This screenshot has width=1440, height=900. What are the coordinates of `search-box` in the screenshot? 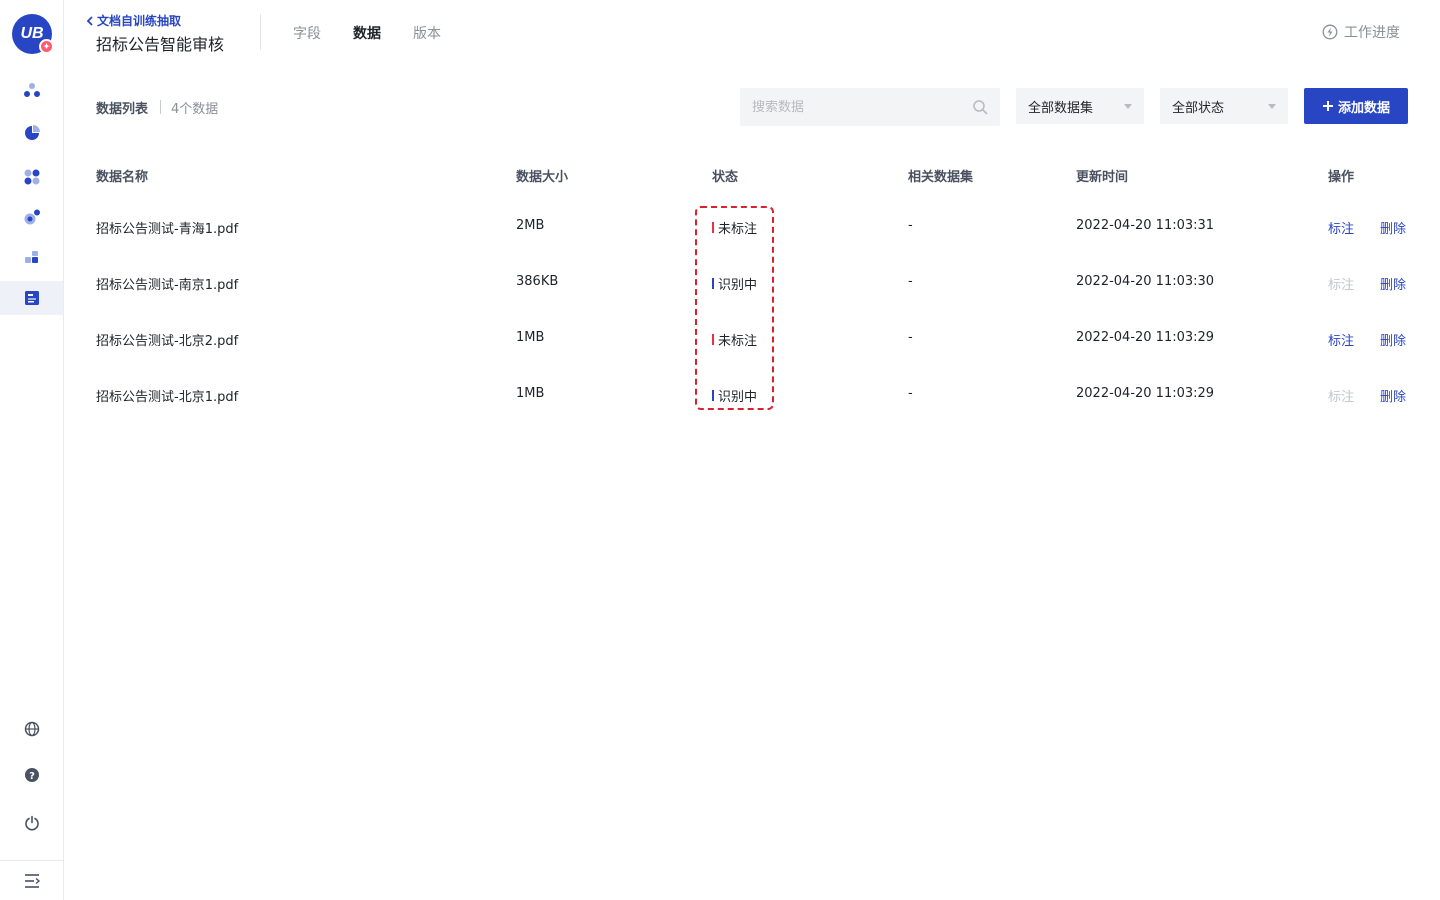 It's located at (870, 107).